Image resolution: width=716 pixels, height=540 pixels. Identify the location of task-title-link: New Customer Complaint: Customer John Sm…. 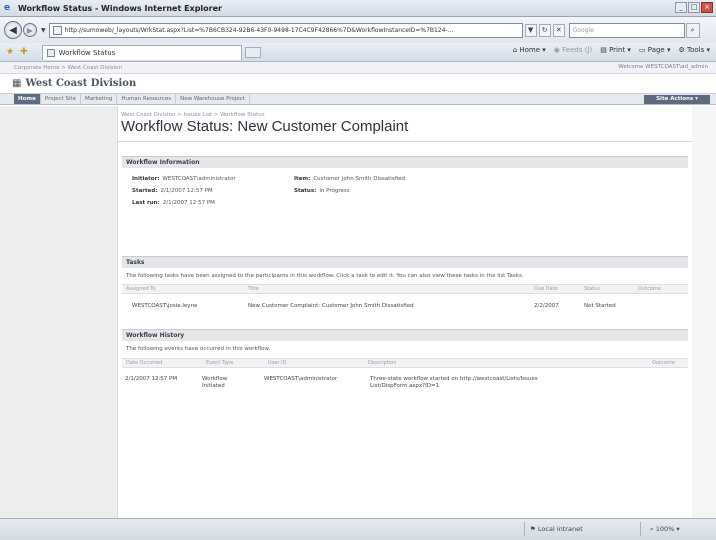
(331, 306).